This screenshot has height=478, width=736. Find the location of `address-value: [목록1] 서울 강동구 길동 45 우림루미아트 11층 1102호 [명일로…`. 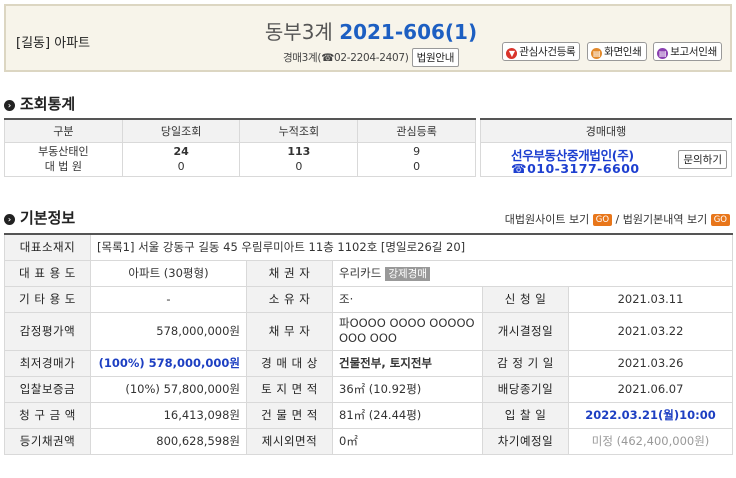

address-value: [목록1] 서울 강동구 길동 45 우림루미아트 11층 1102호 [명일로… is located at coordinates (411, 247).